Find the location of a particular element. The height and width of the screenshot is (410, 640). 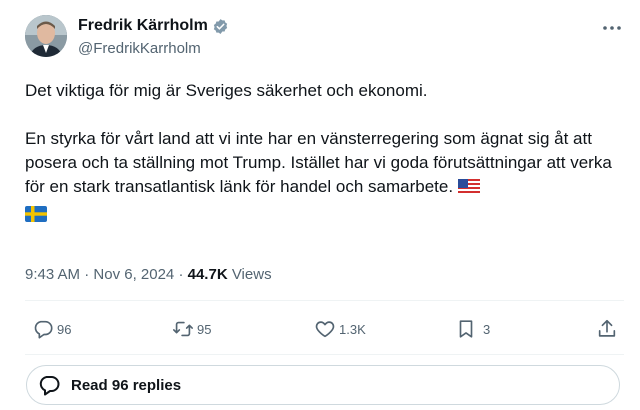

share-icon is located at coordinates (607, 328).